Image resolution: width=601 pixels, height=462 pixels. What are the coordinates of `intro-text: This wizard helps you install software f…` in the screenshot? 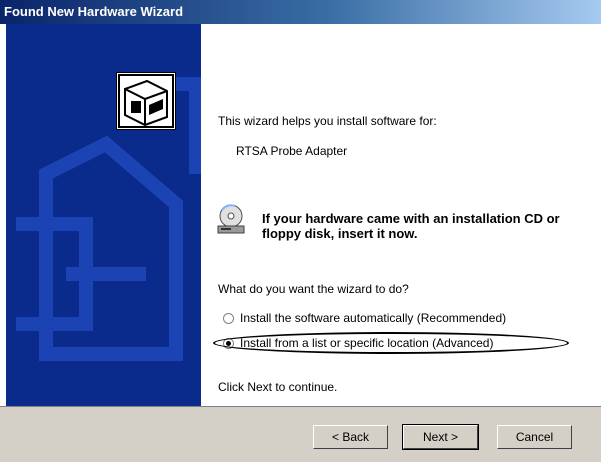 It's located at (327, 121).